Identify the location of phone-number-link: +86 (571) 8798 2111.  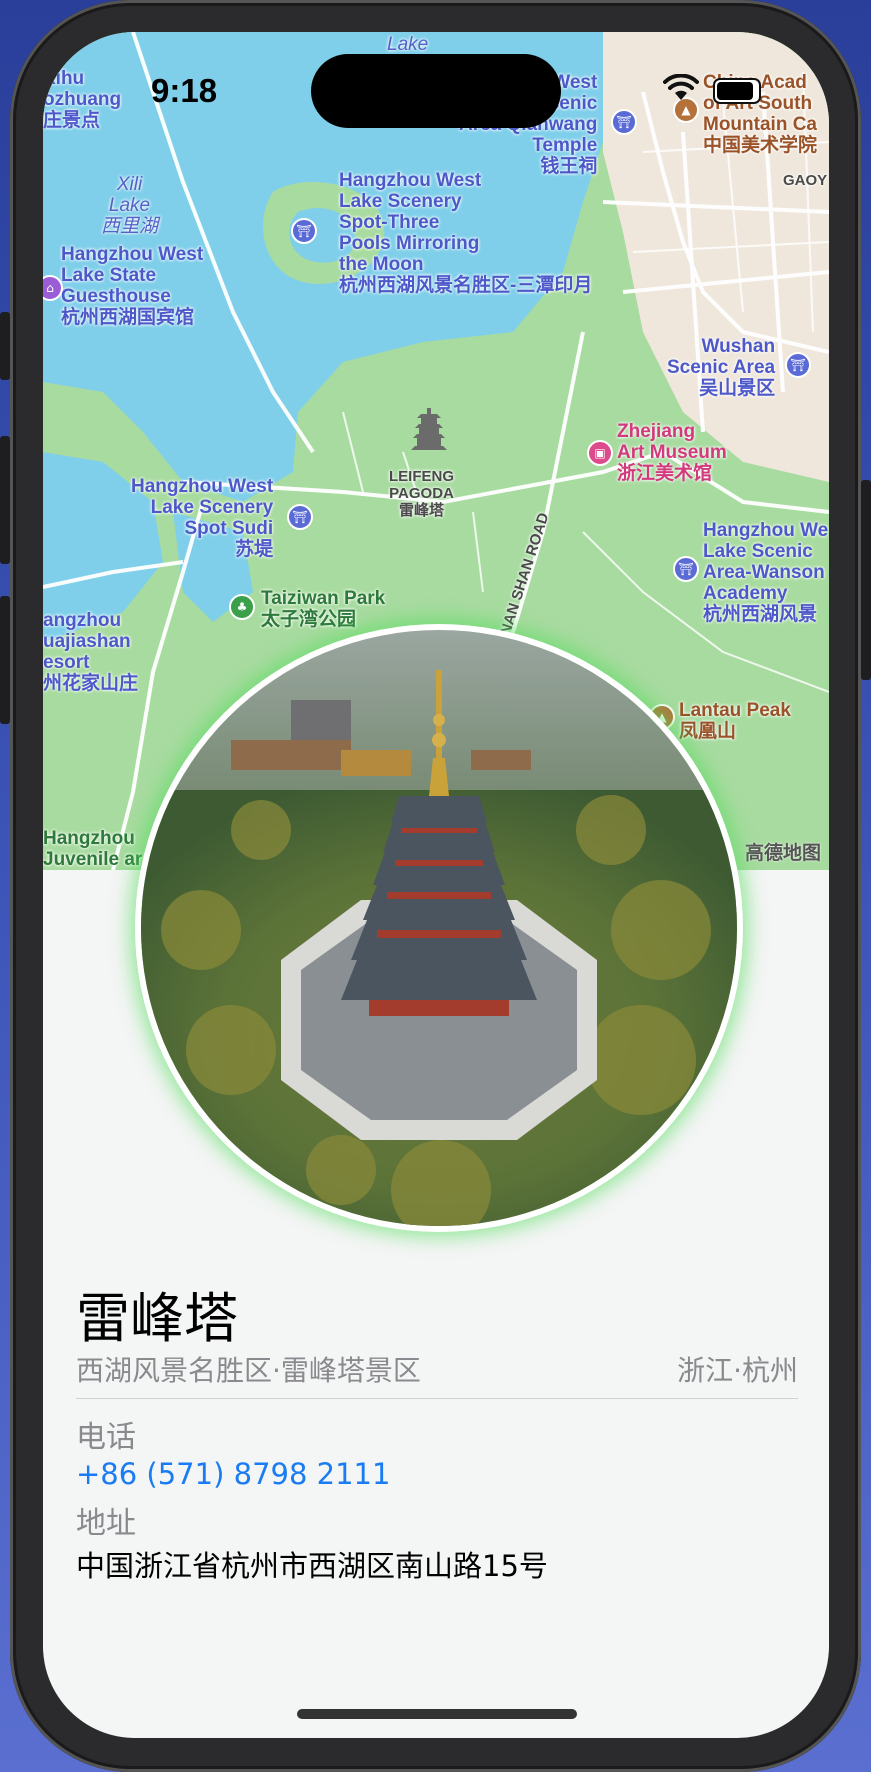
(233, 1474).